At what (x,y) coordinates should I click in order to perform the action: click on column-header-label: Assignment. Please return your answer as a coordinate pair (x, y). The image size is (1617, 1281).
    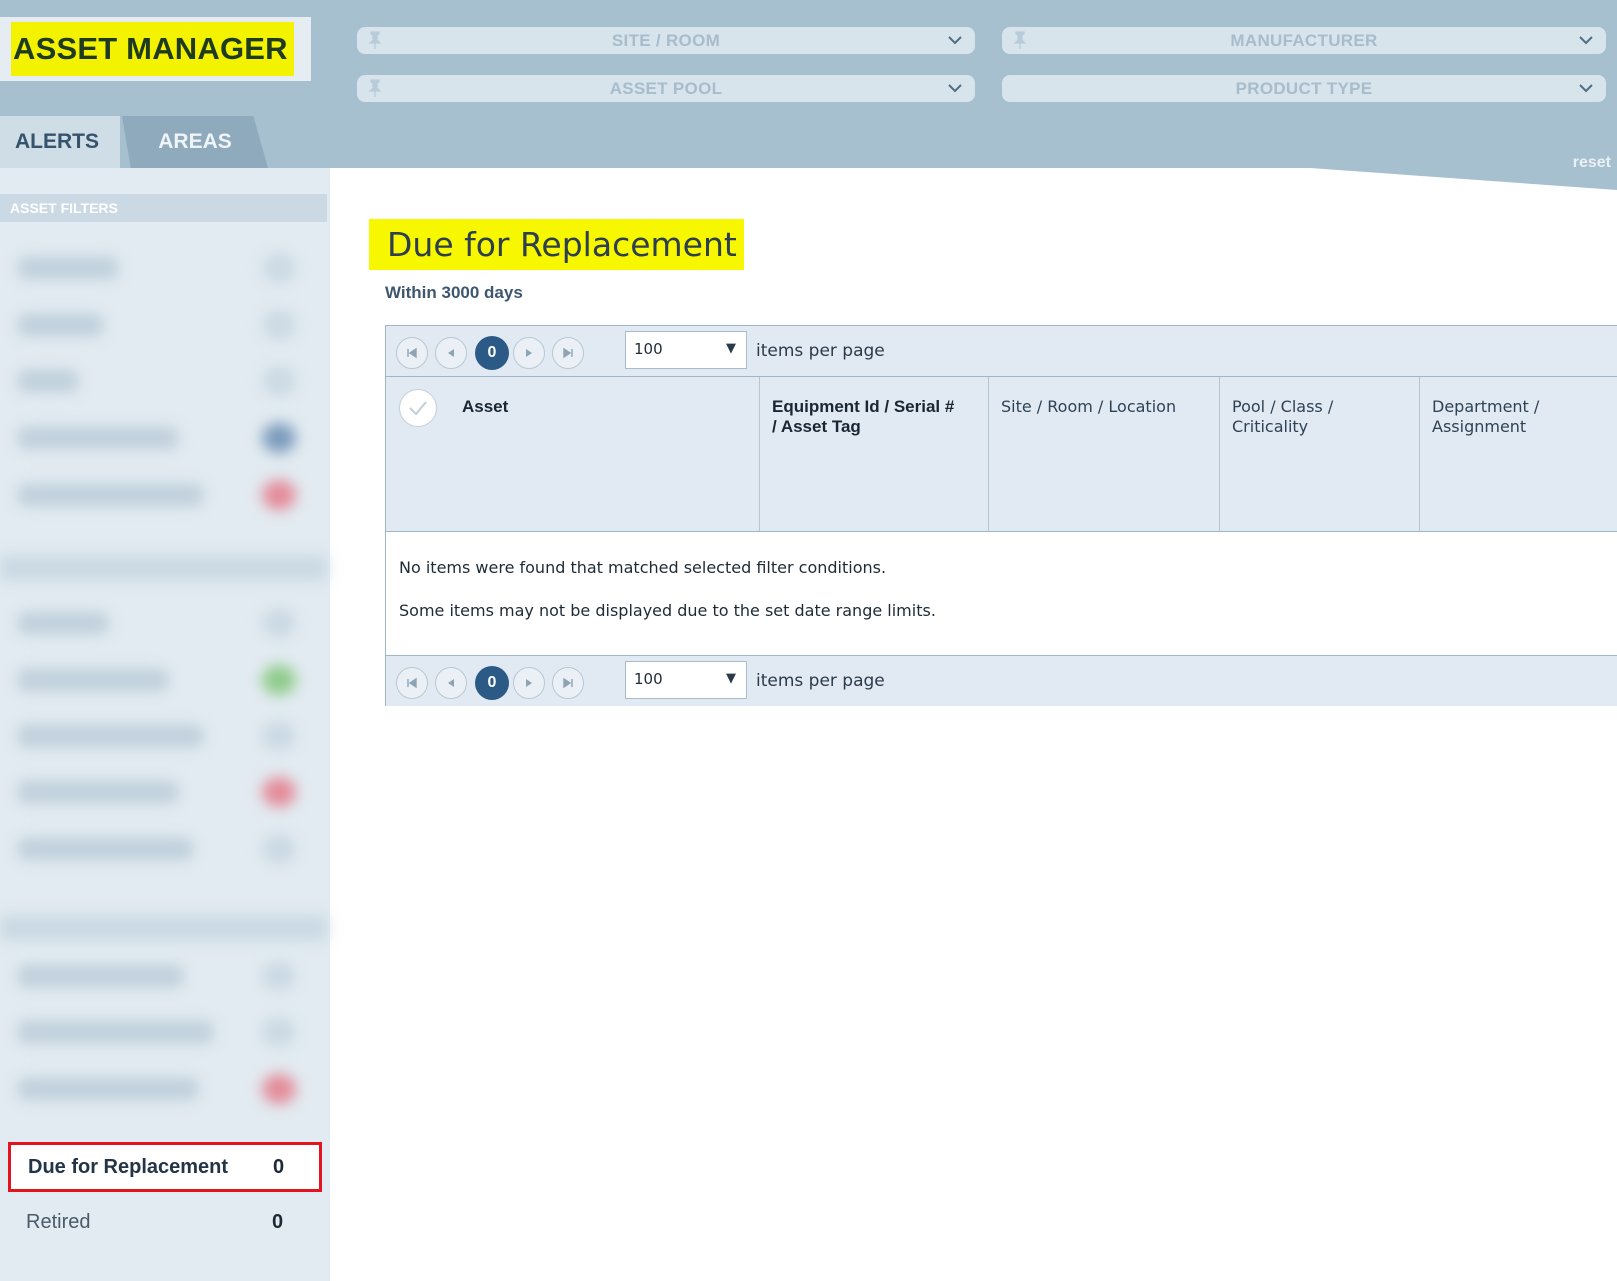
    Looking at the image, I should click on (1479, 426).